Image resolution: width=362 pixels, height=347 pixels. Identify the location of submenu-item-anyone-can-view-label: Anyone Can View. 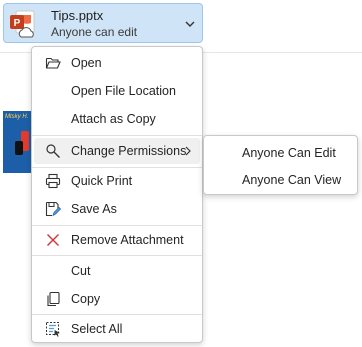
(292, 180).